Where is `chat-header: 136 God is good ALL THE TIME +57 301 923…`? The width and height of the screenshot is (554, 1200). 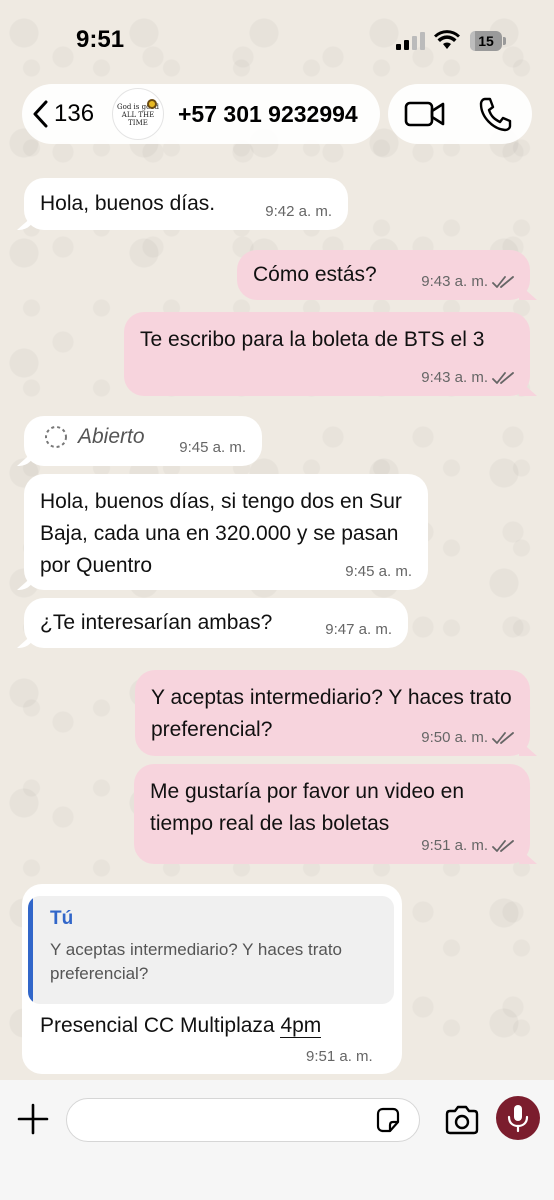
chat-header: 136 God is good ALL THE TIME +57 301 923… is located at coordinates (201, 114).